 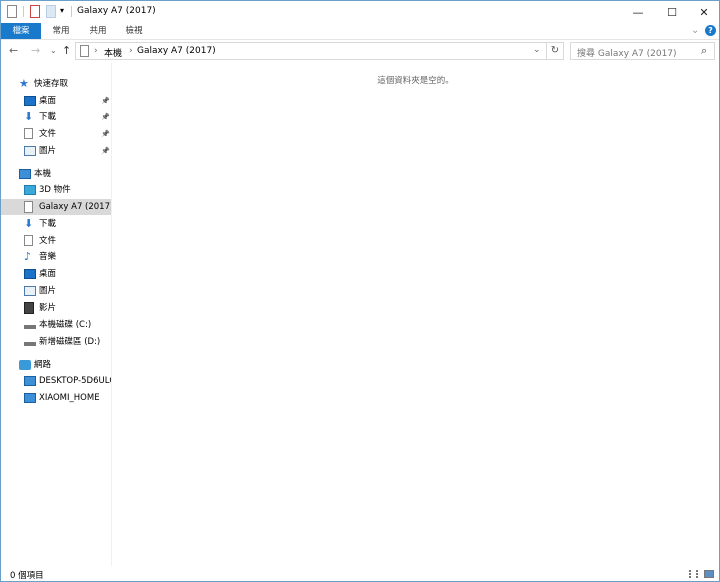 What do you see at coordinates (24, 83) in the screenshot?
I see `star-icon: ★` at bounding box center [24, 83].